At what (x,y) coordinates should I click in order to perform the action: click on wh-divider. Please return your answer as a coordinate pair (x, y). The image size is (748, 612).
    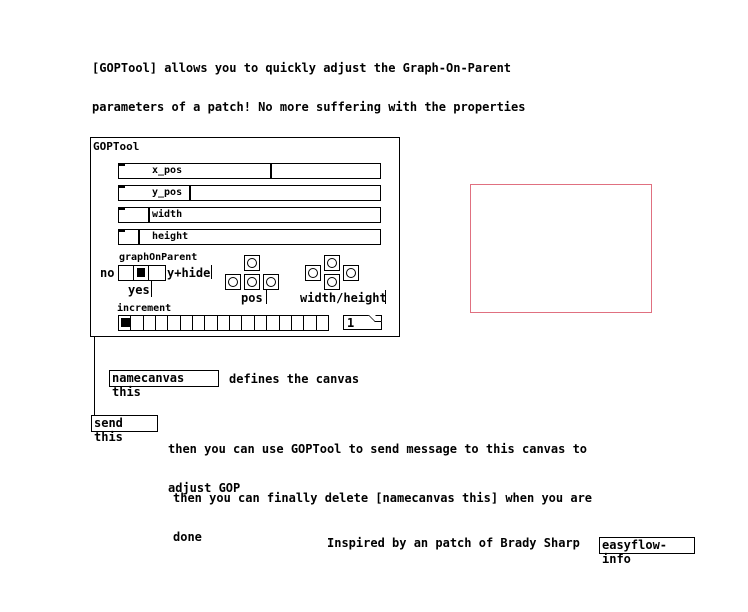
    Looking at the image, I should click on (385, 297).